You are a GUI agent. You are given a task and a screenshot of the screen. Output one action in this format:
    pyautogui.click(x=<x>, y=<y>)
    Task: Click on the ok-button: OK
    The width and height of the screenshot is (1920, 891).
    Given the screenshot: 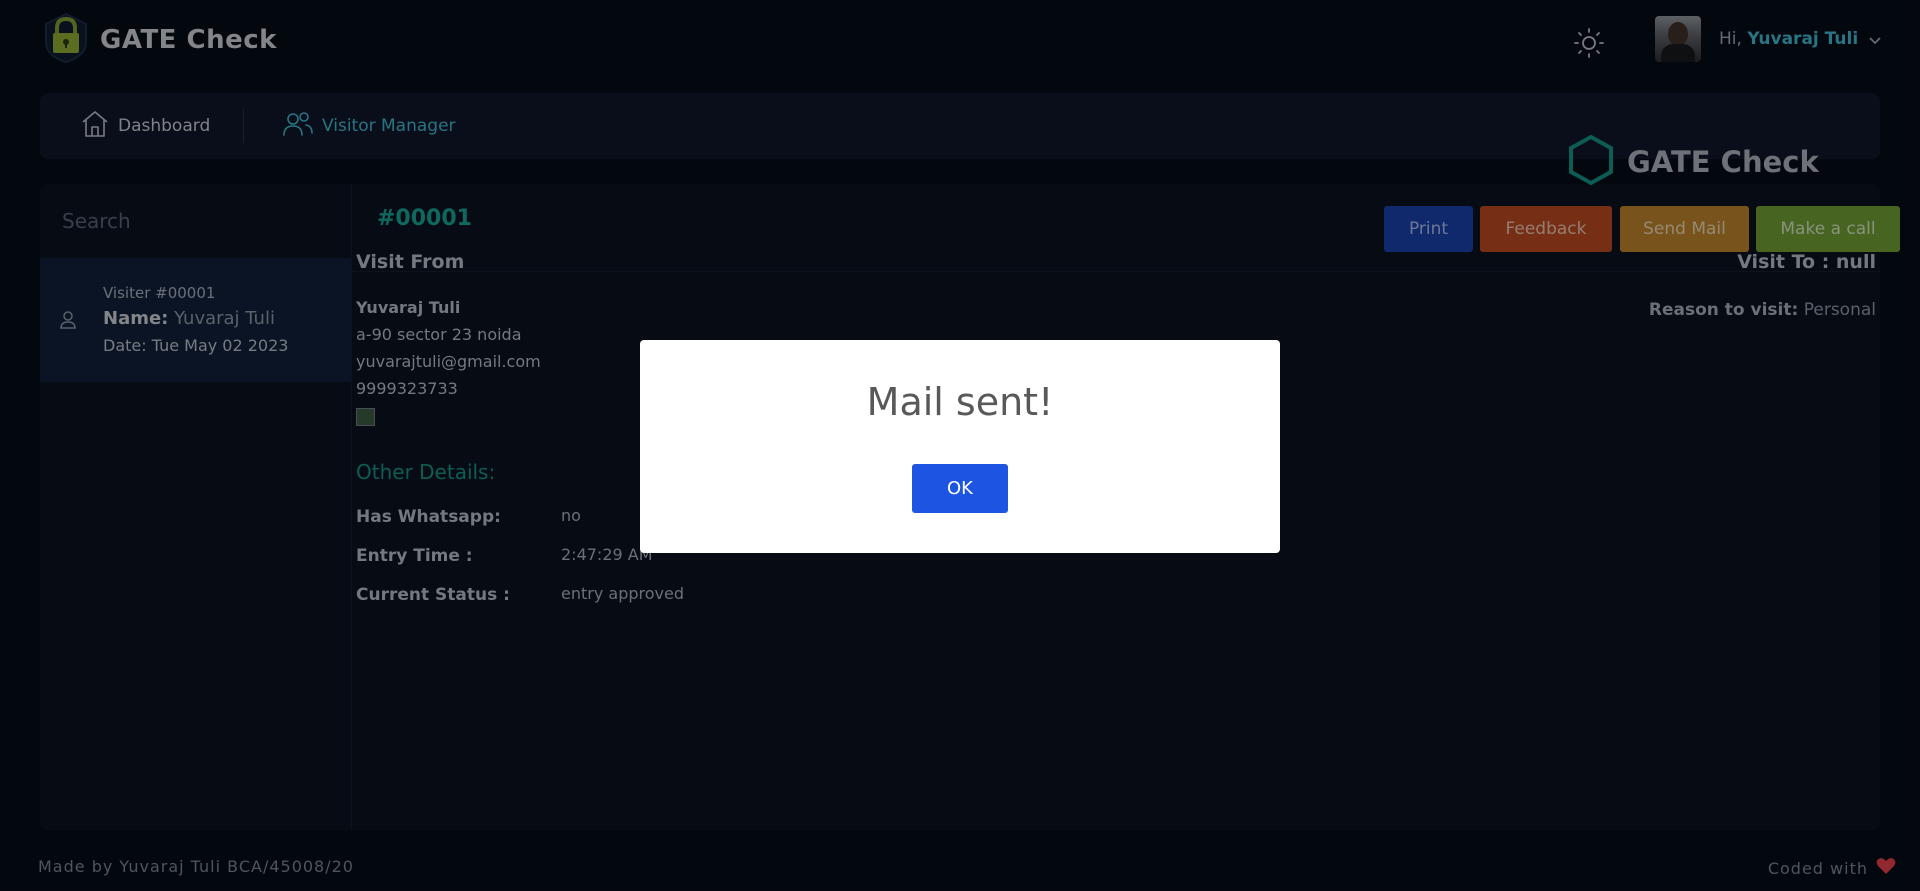 What is the action you would take?
    pyautogui.click(x=960, y=488)
    